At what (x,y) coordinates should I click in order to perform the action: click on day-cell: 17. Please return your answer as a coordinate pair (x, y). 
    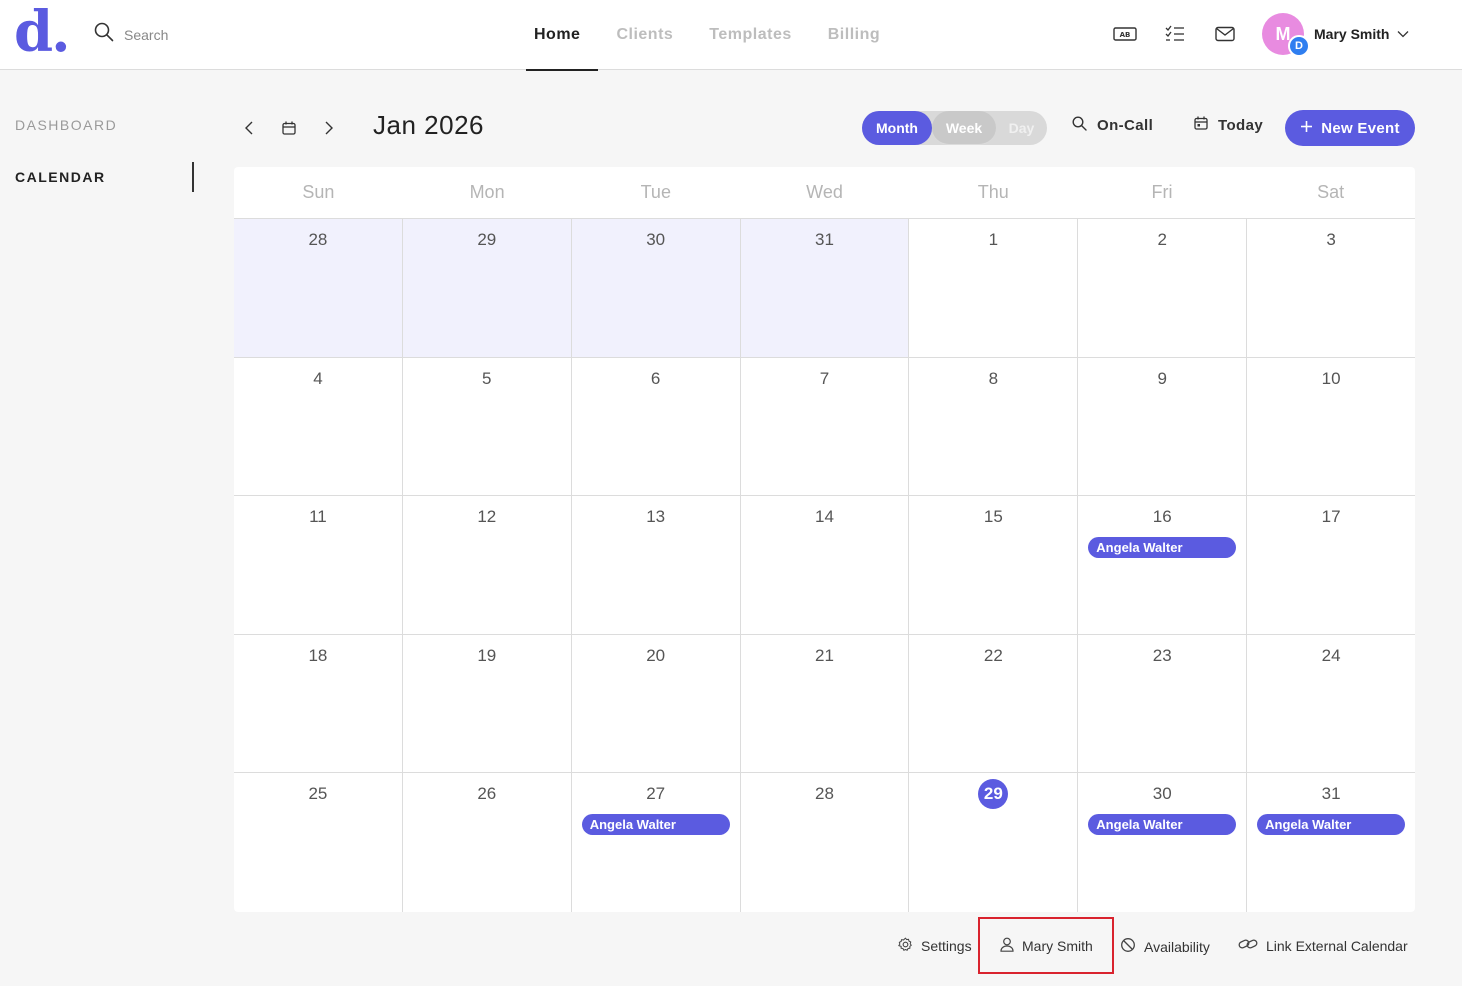
    Looking at the image, I should click on (1331, 565).